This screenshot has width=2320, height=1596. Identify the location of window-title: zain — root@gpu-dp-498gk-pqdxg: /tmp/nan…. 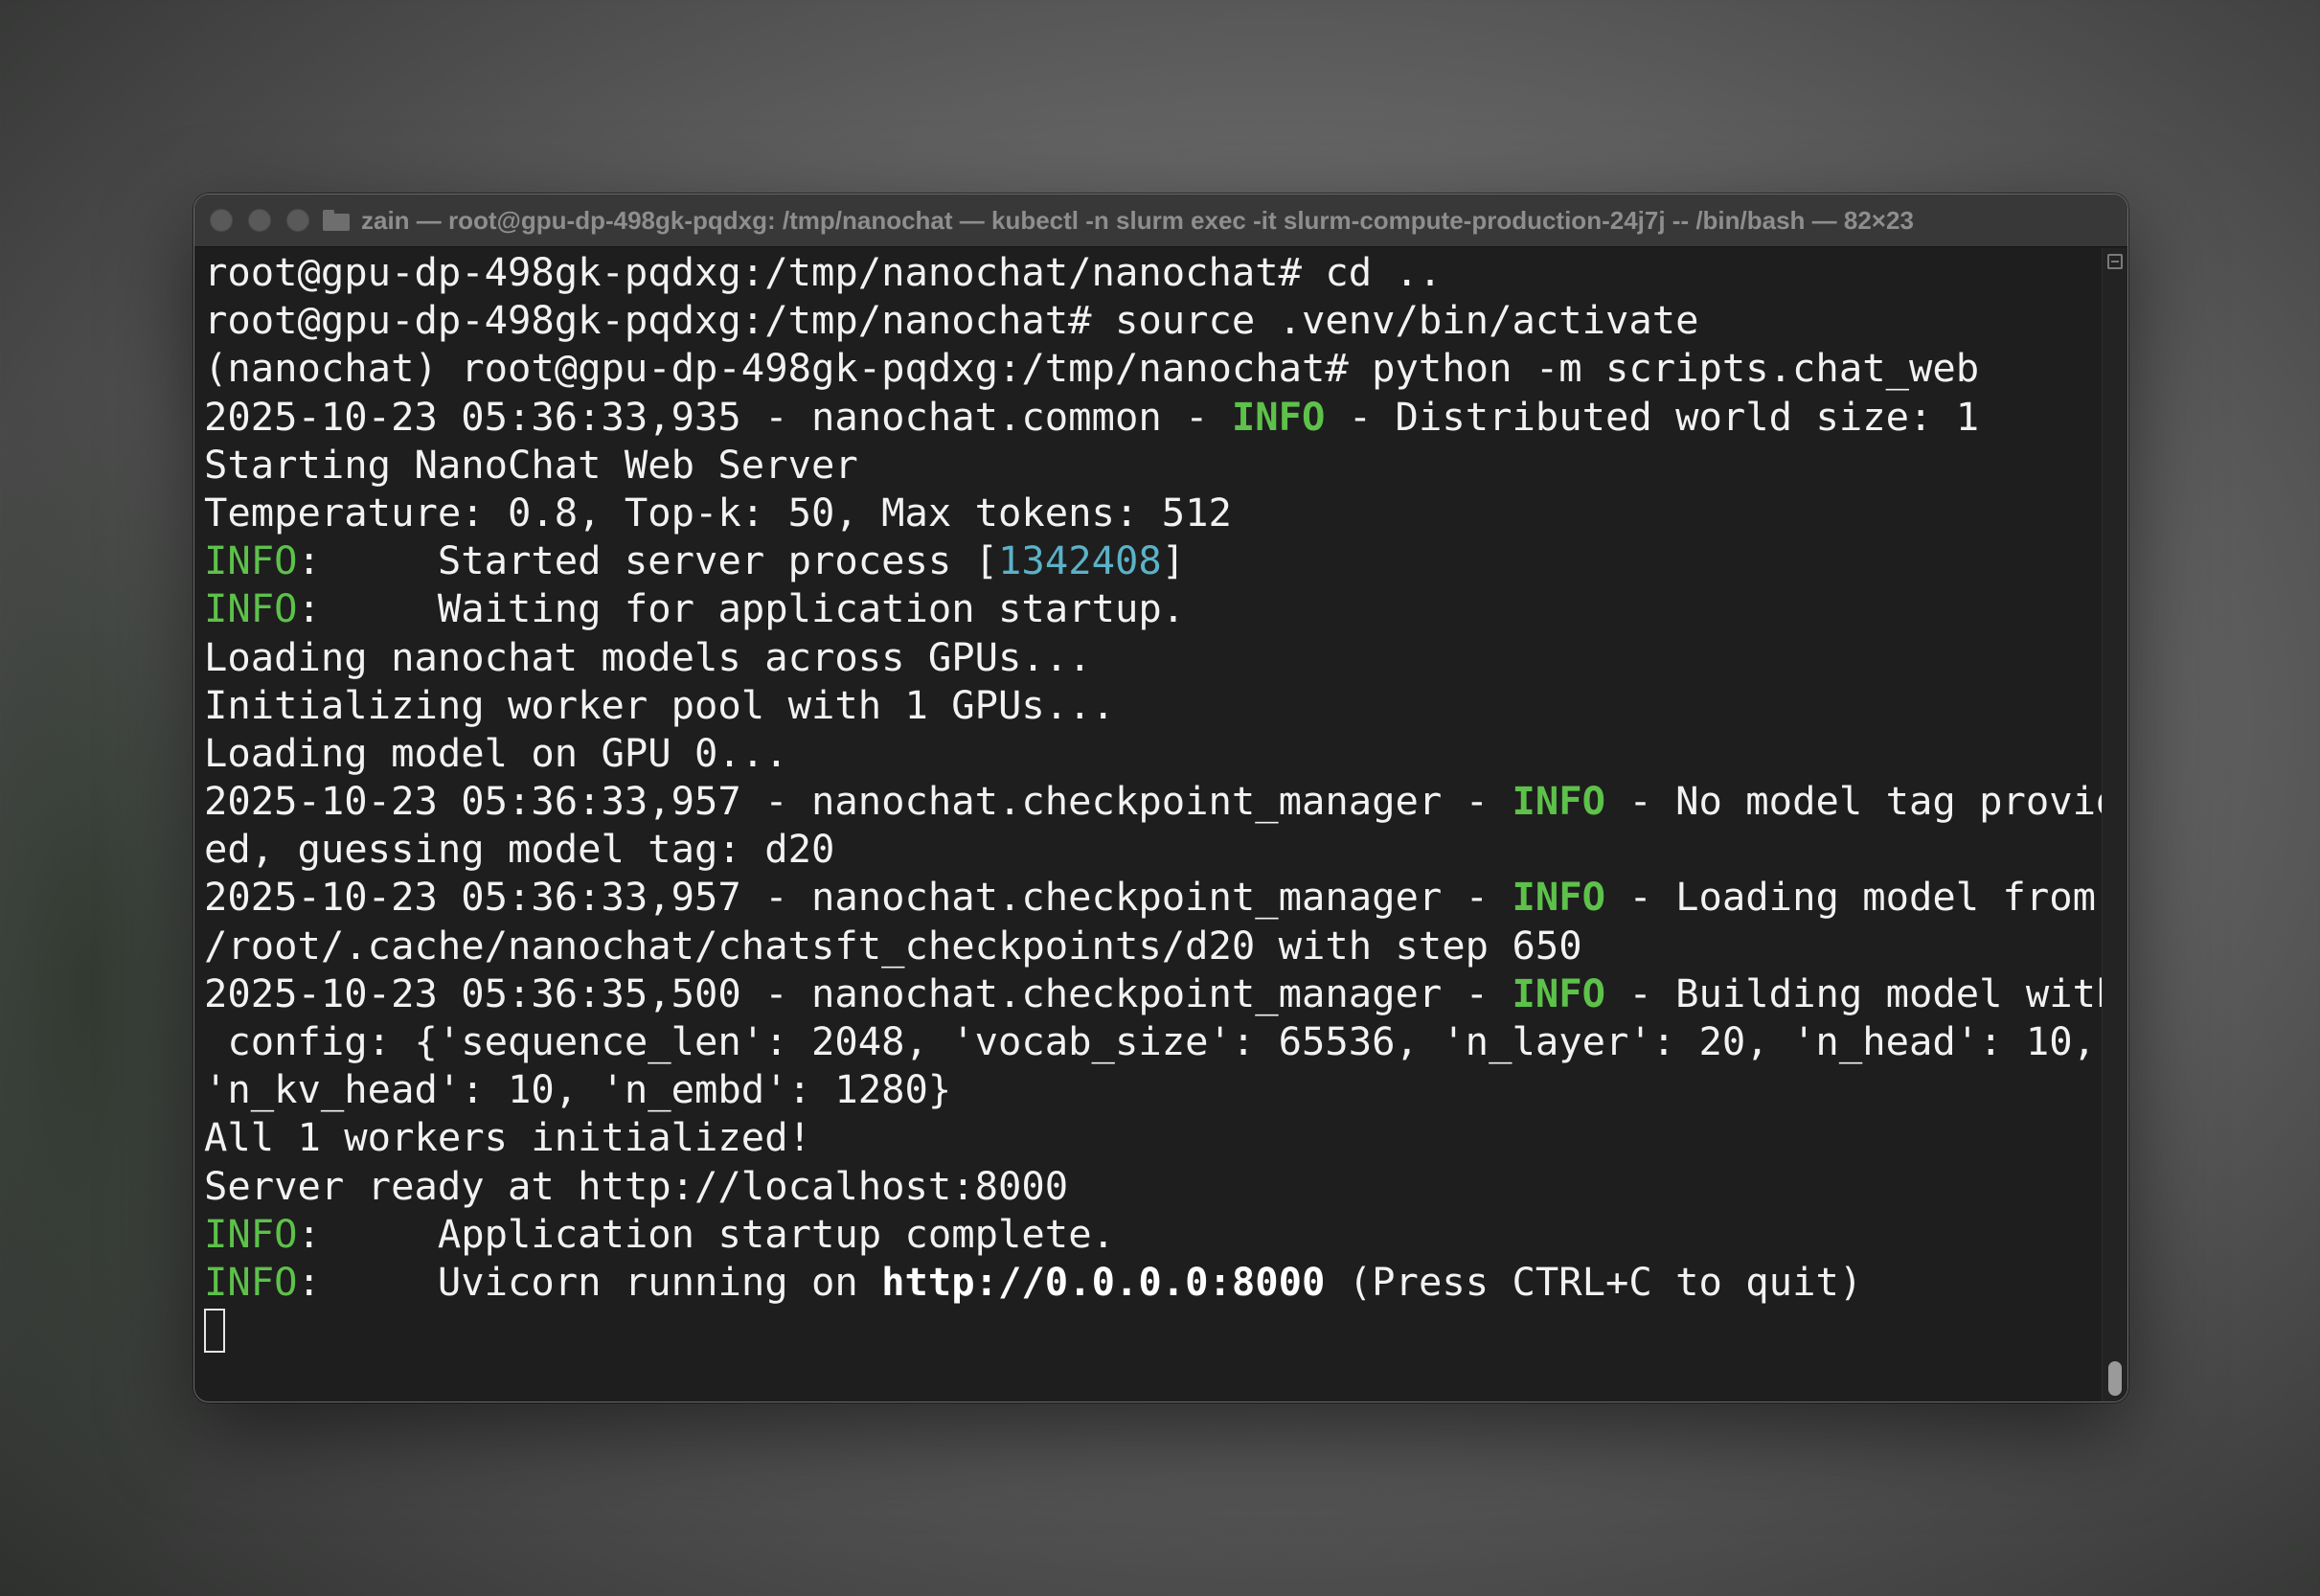
(1138, 220).